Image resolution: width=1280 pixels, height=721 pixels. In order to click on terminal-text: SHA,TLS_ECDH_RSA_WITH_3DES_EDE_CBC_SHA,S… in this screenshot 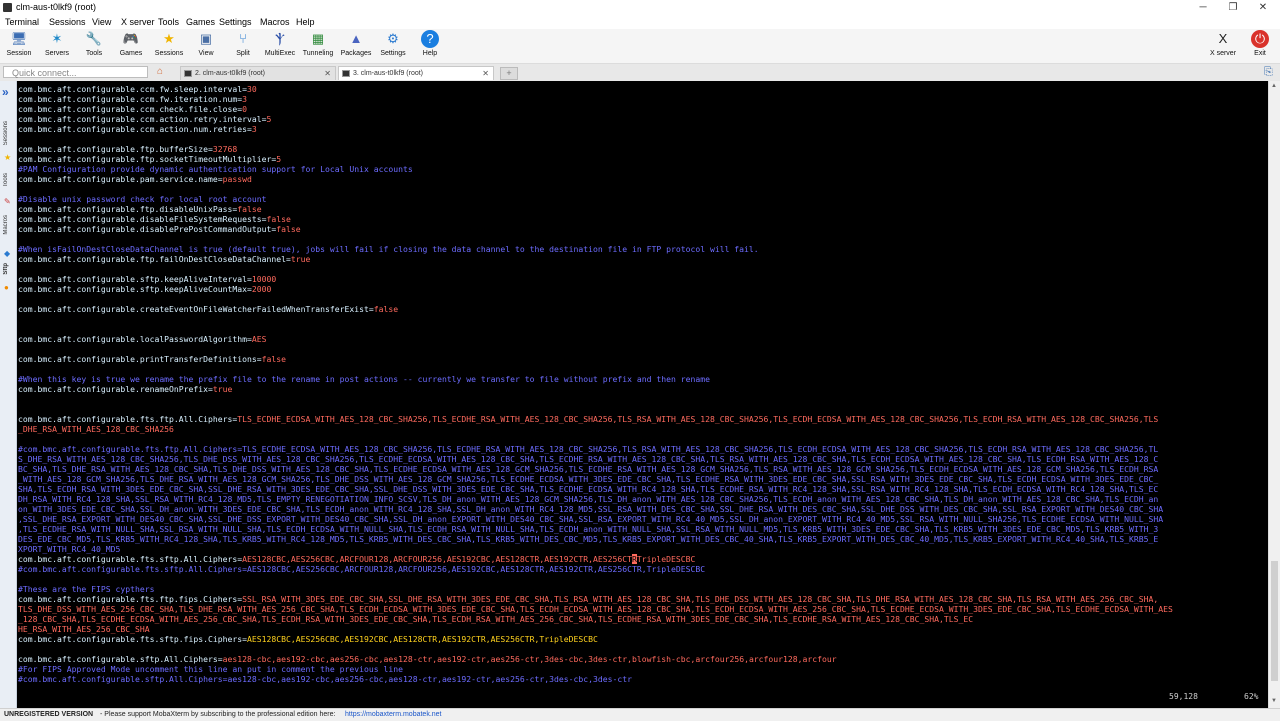, I will do `click(588, 489)`.